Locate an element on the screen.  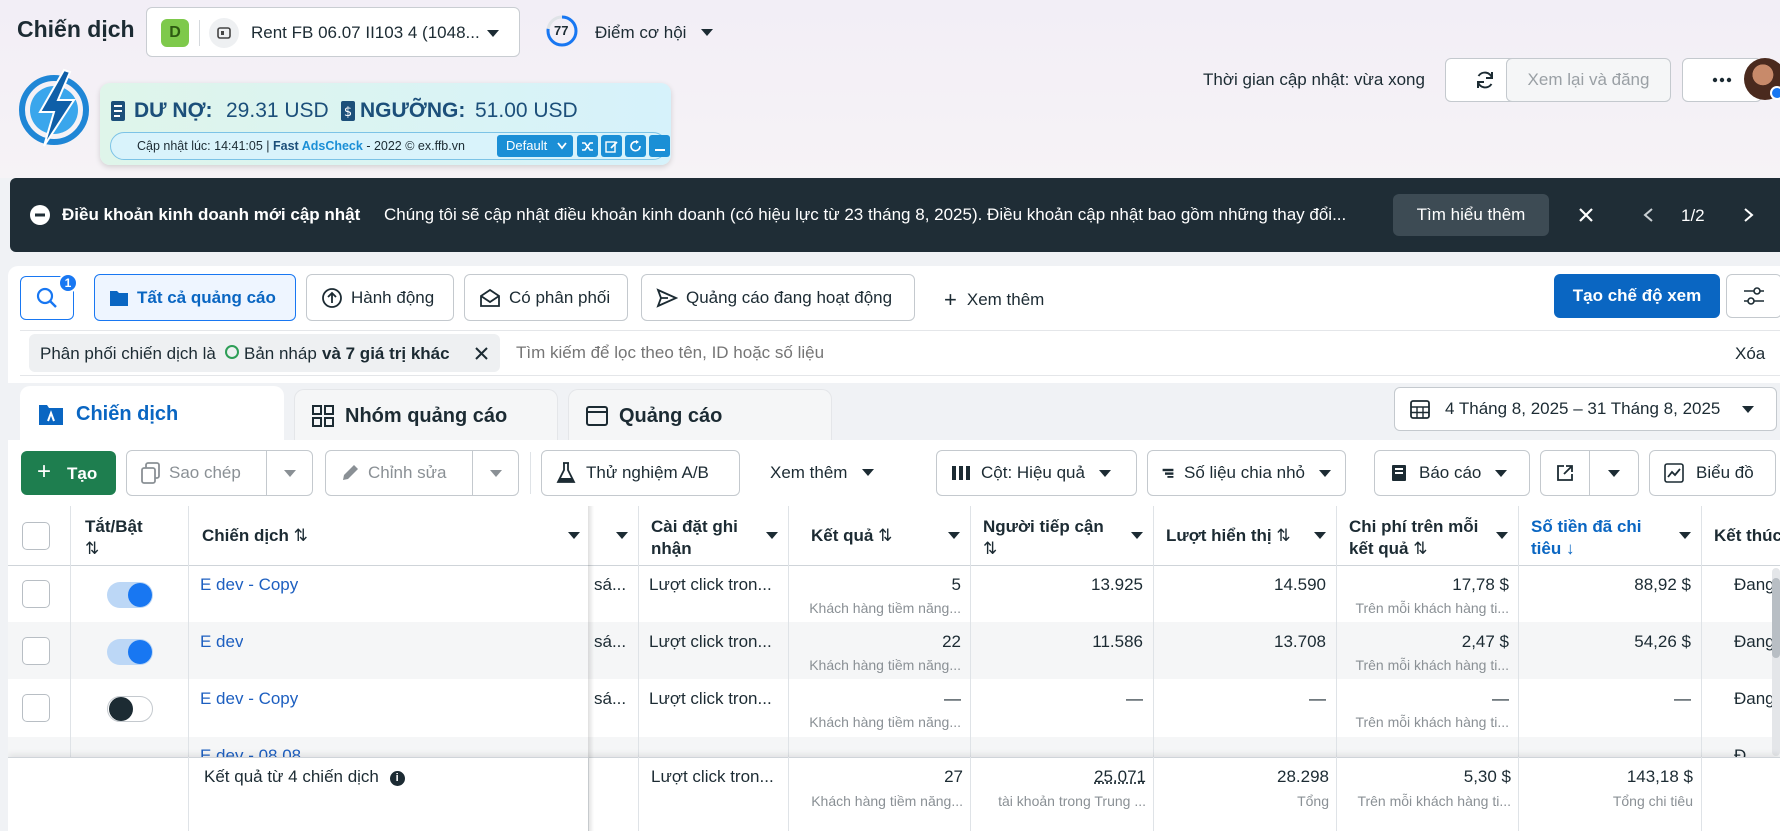
header-campaign: Chiến dịch ⇅ is located at coordinates (392, 536).